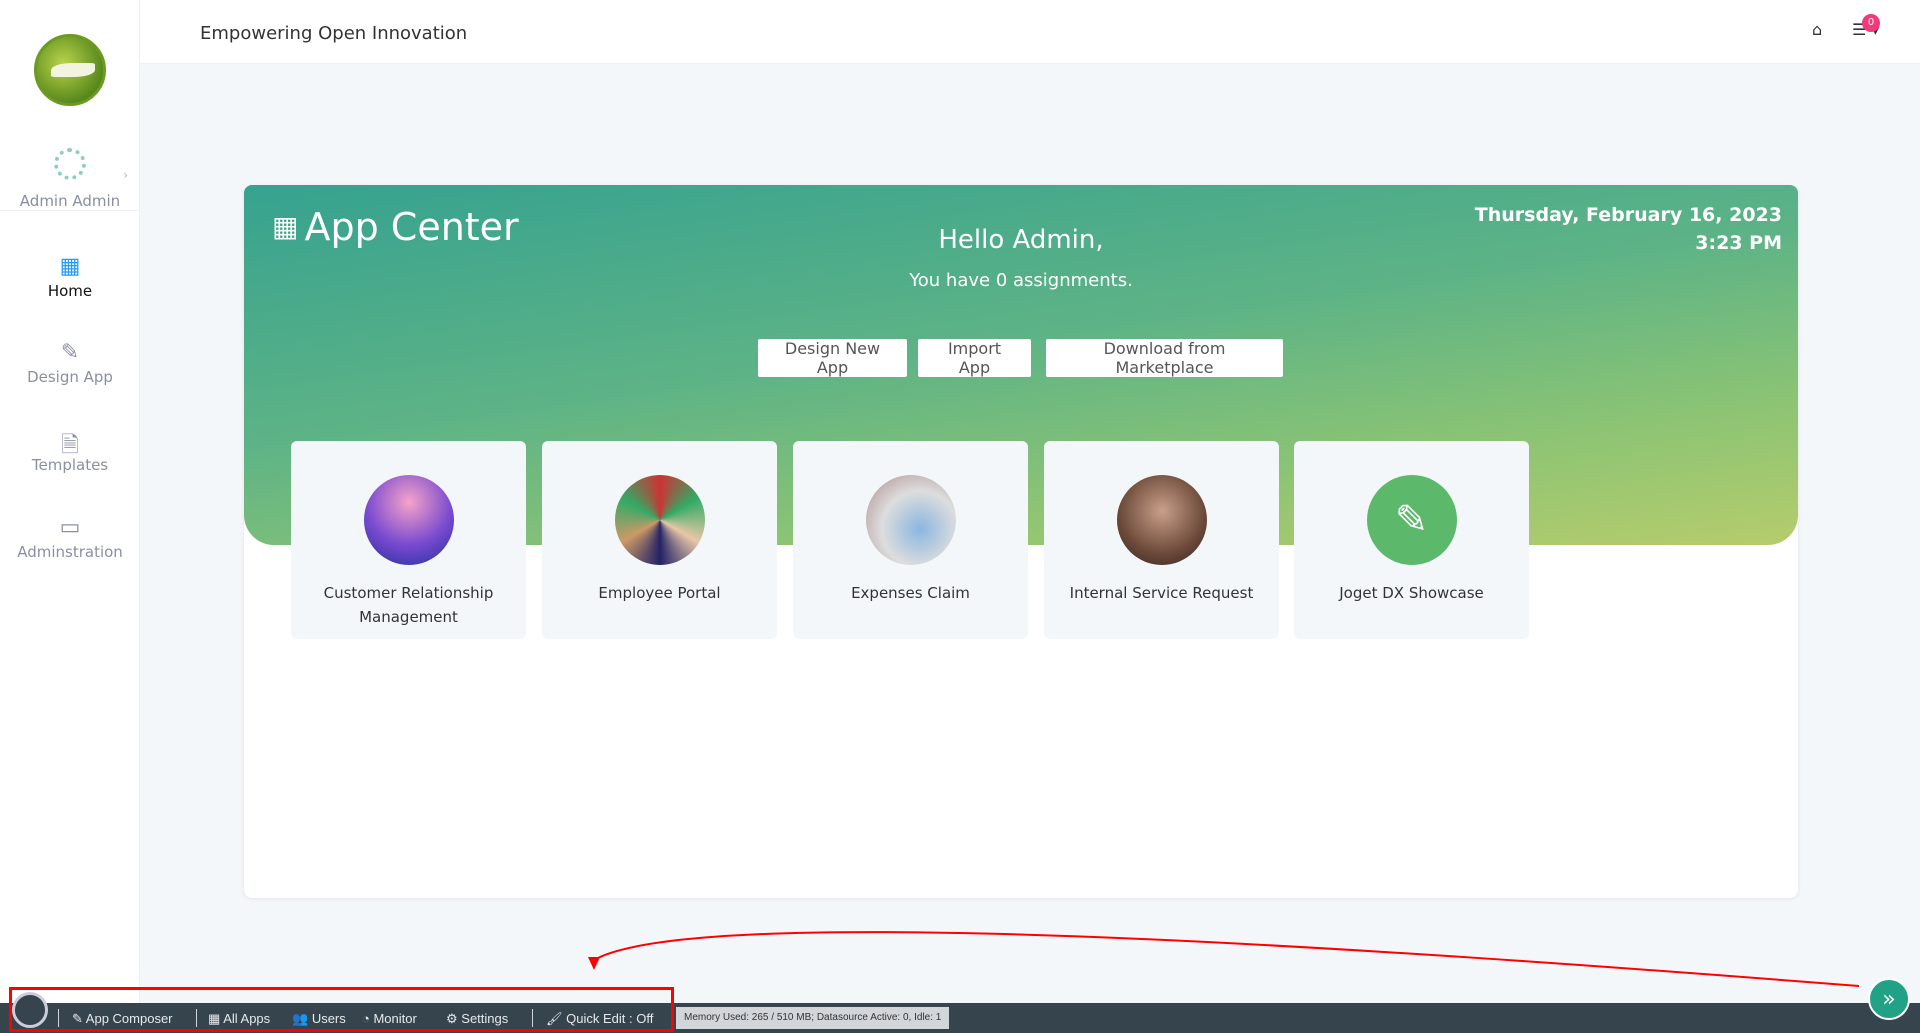 This screenshot has width=1920, height=1033. I want to click on gears-icon: ⚙, so click(454, 1018).